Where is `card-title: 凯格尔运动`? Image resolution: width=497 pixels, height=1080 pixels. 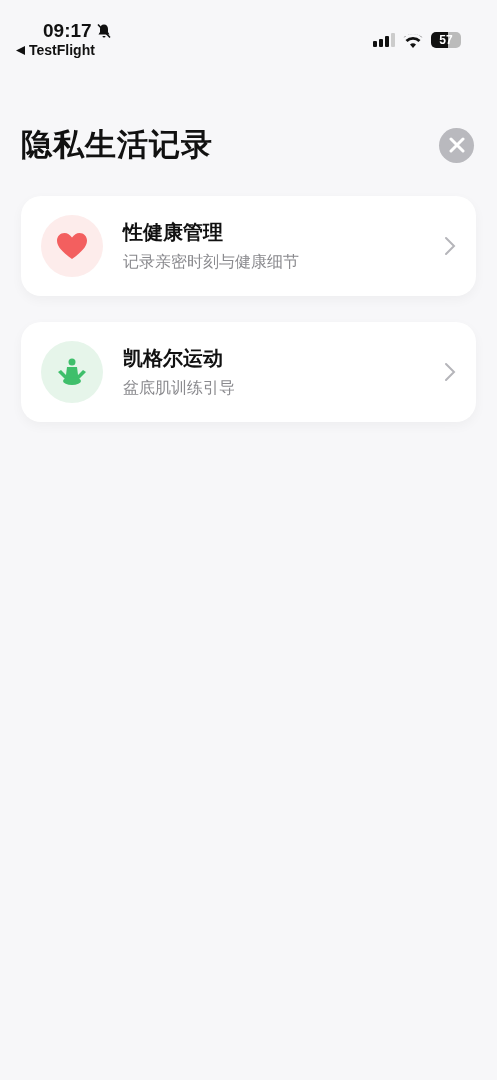
card-title: 凯格尔运动 is located at coordinates (173, 358).